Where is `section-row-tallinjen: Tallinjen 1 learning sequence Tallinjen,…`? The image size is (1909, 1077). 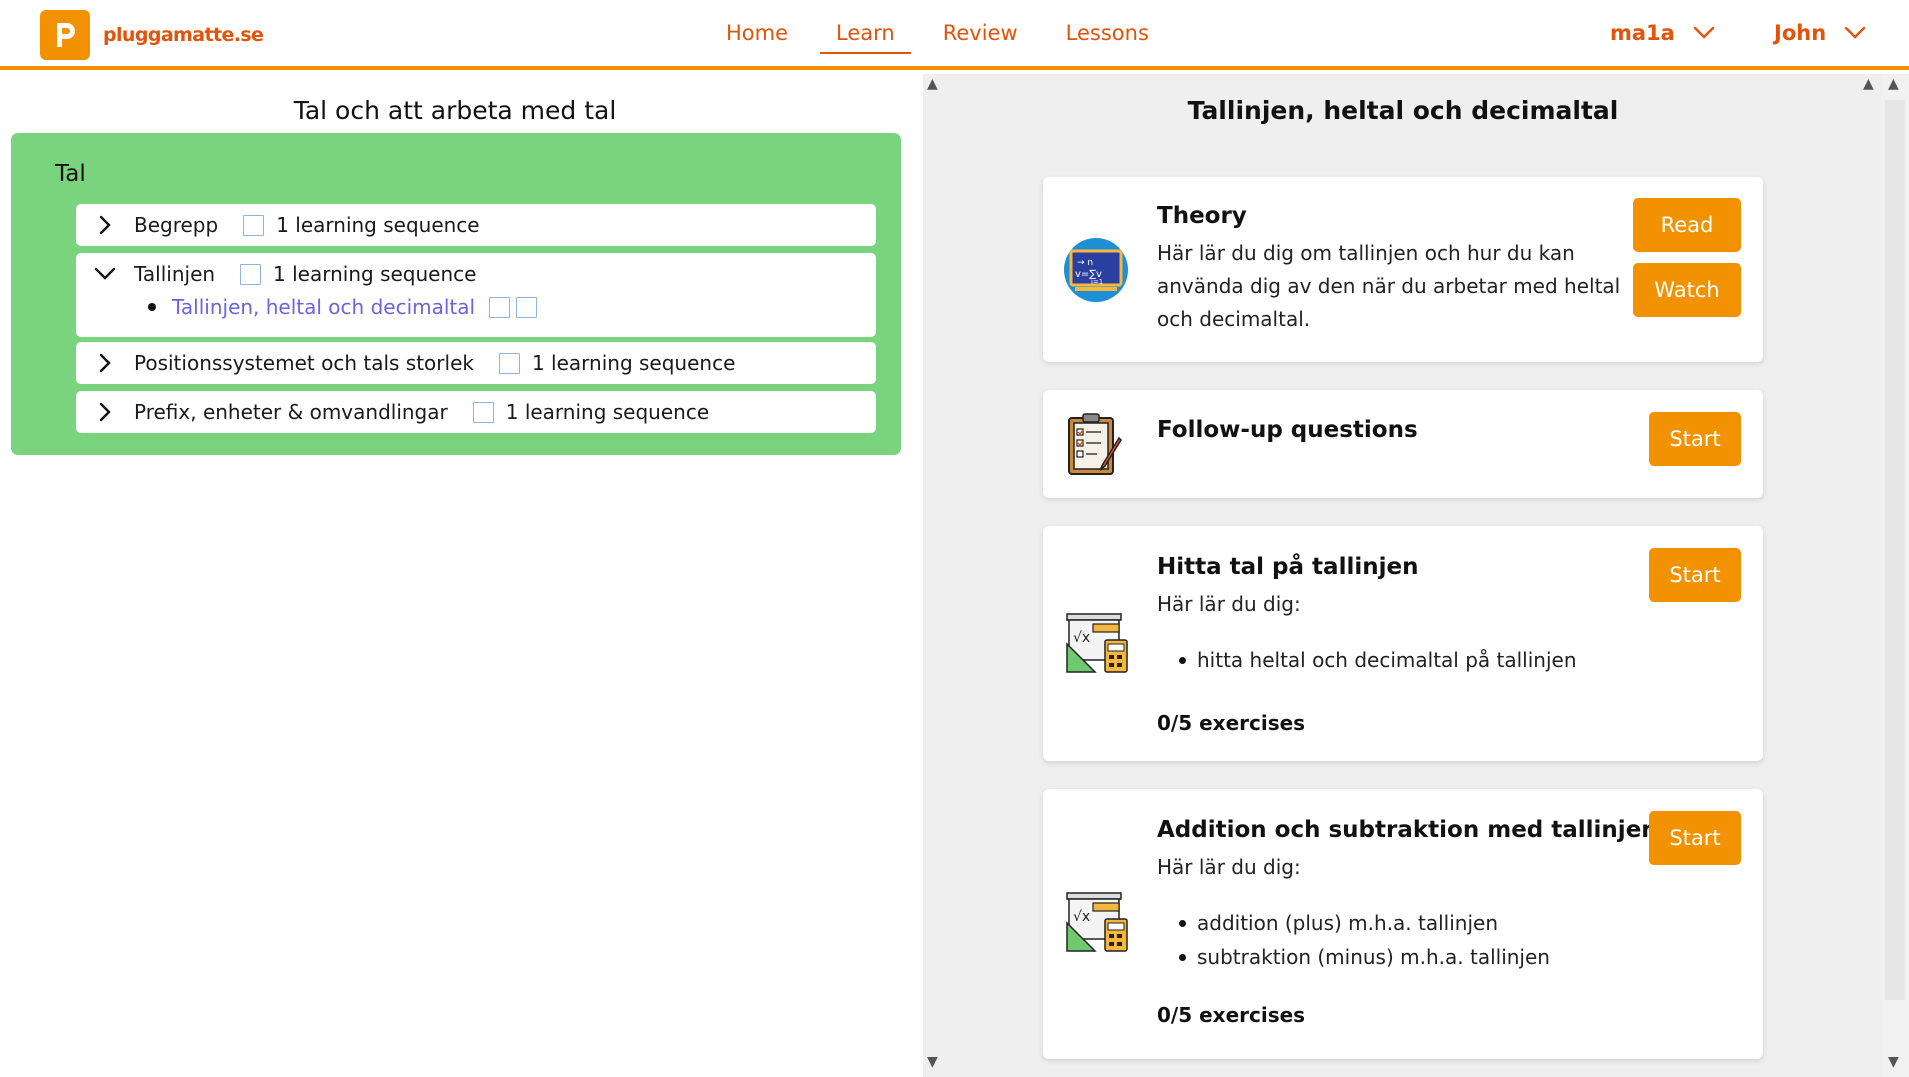
section-row-tallinjen: Tallinjen 1 learning sequence Tallinjen,… is located at coordinates (476, 295).